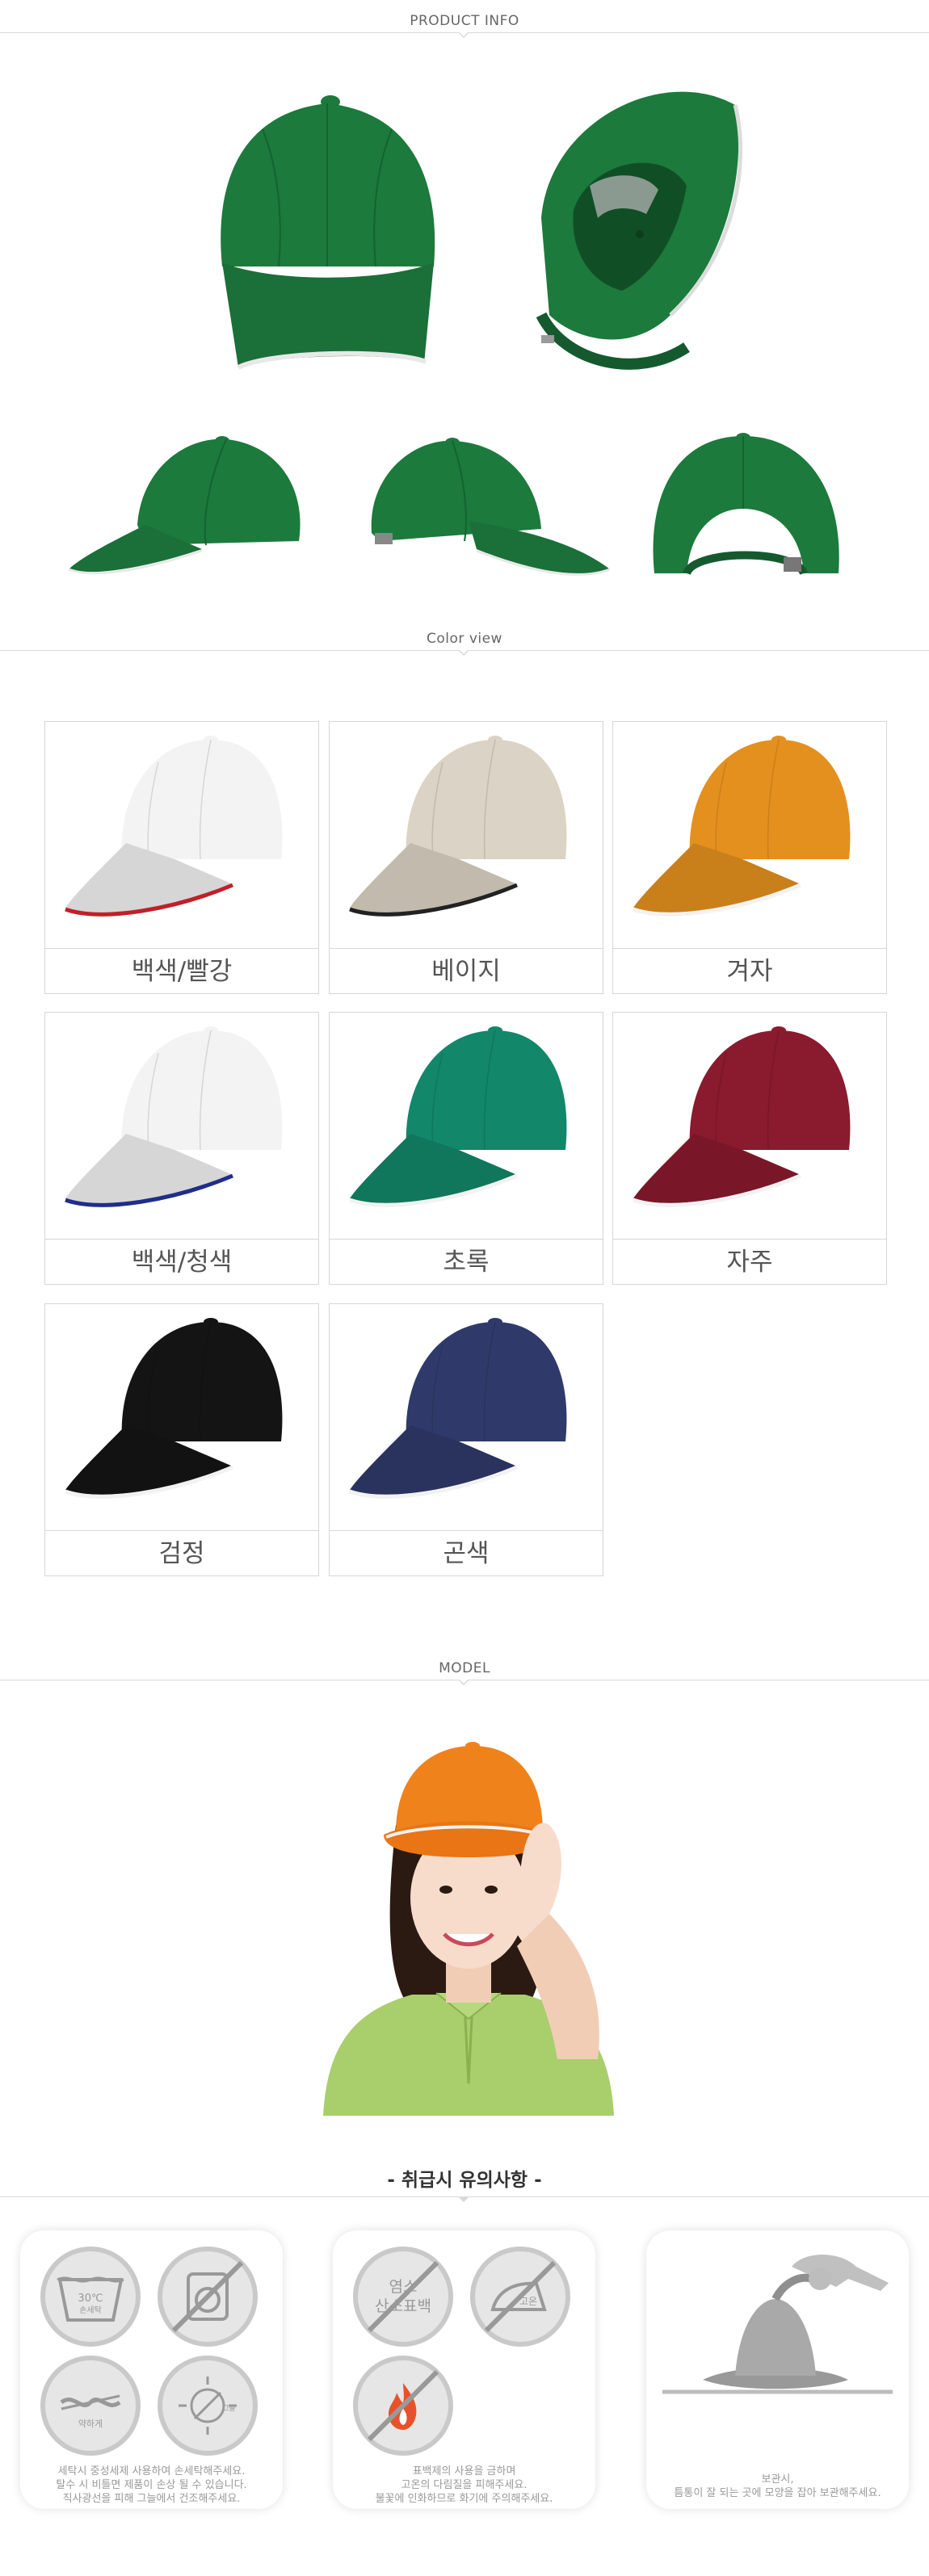  I want to click on model-photo, so click(468, 1929).